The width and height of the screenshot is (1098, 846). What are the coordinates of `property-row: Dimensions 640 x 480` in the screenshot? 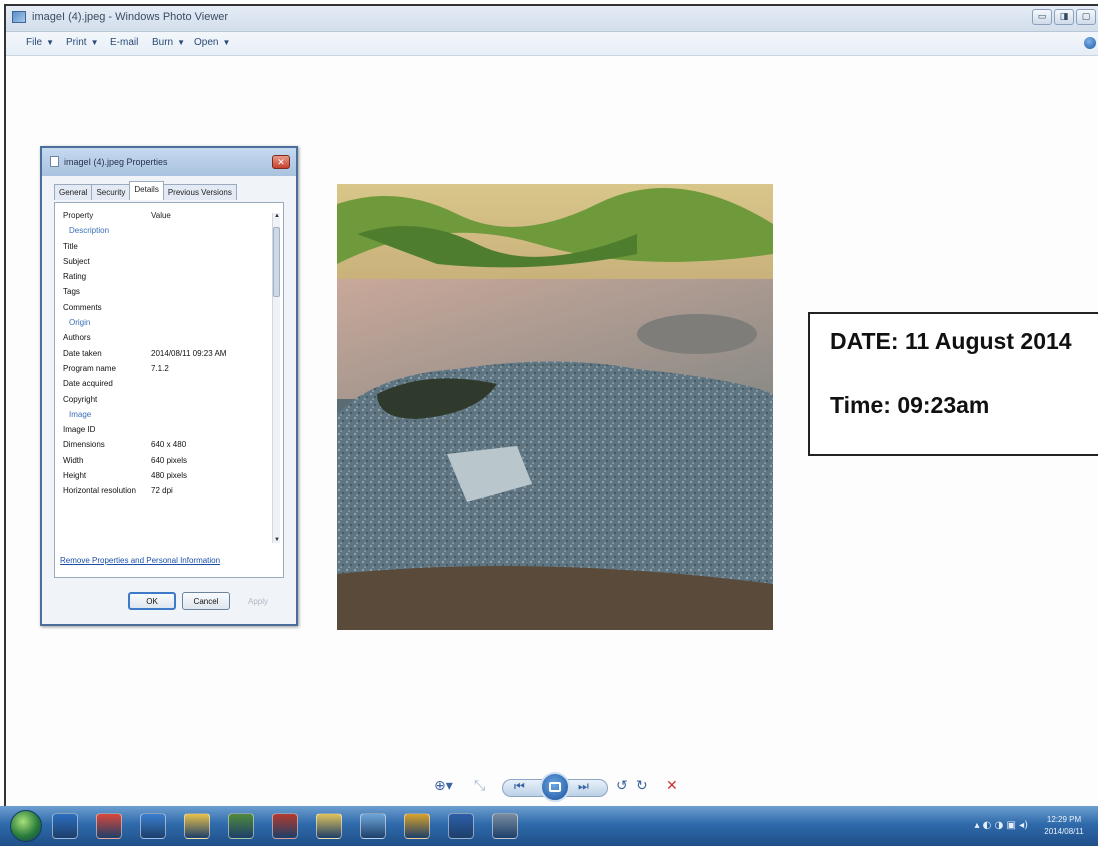 It's located at (168, 447).